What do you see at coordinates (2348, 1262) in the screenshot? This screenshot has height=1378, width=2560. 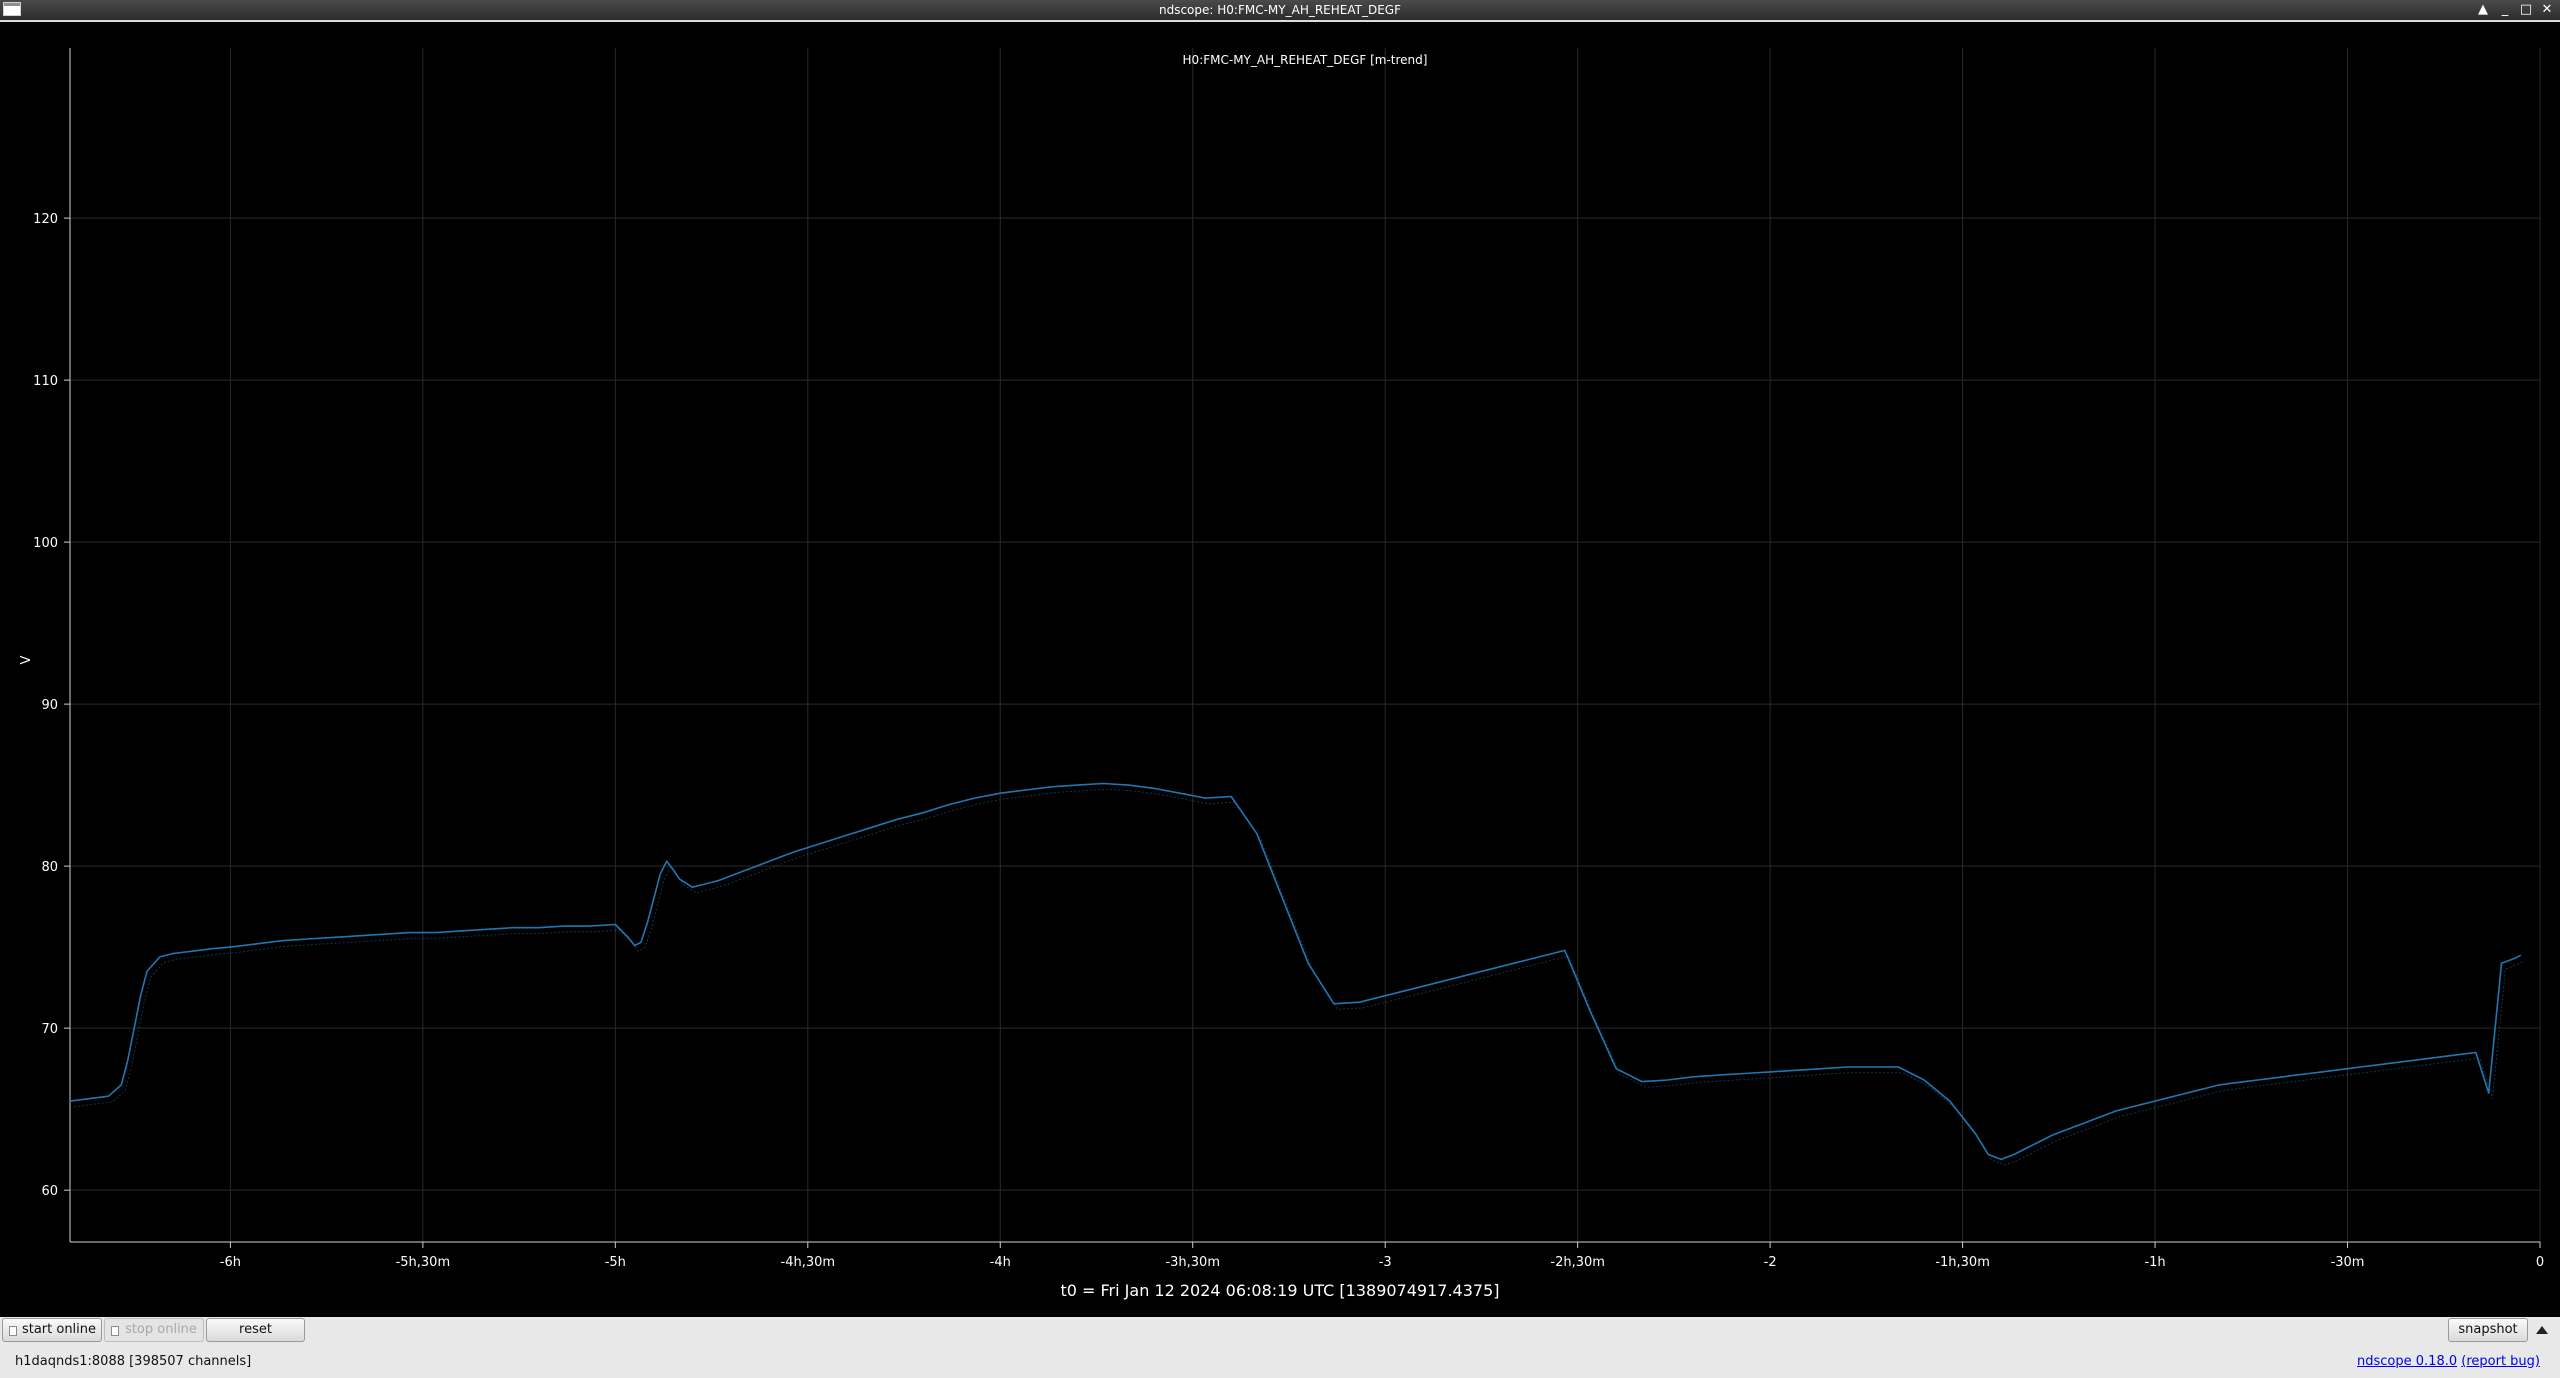 I see `x-tick-label: -30m` at bounding box center [2348, 1262].